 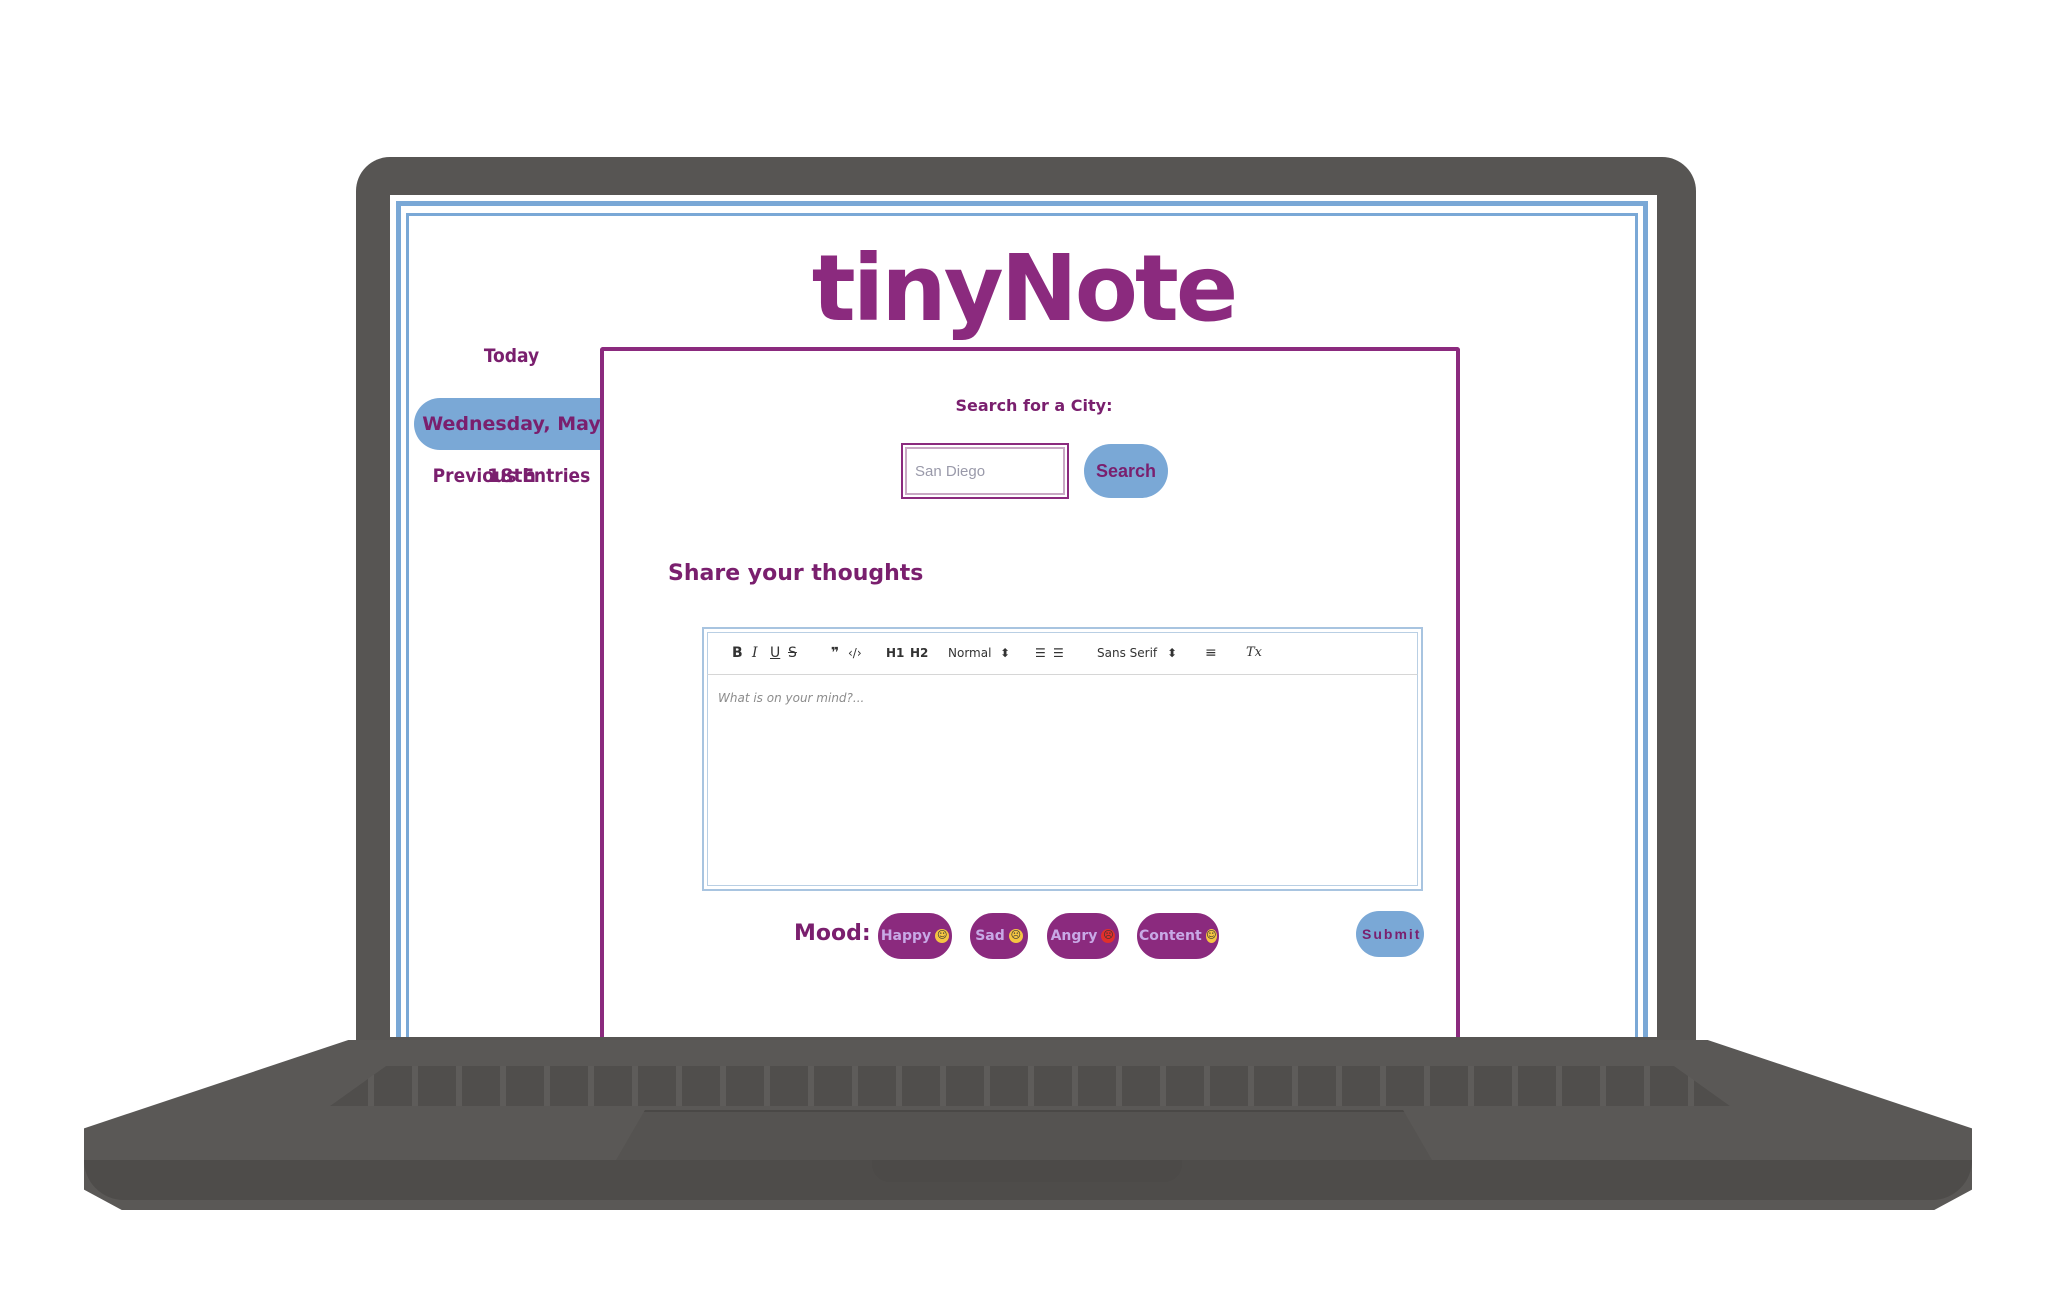 I want to click on mood-content-label: Content, so click(x=1170, y=936).